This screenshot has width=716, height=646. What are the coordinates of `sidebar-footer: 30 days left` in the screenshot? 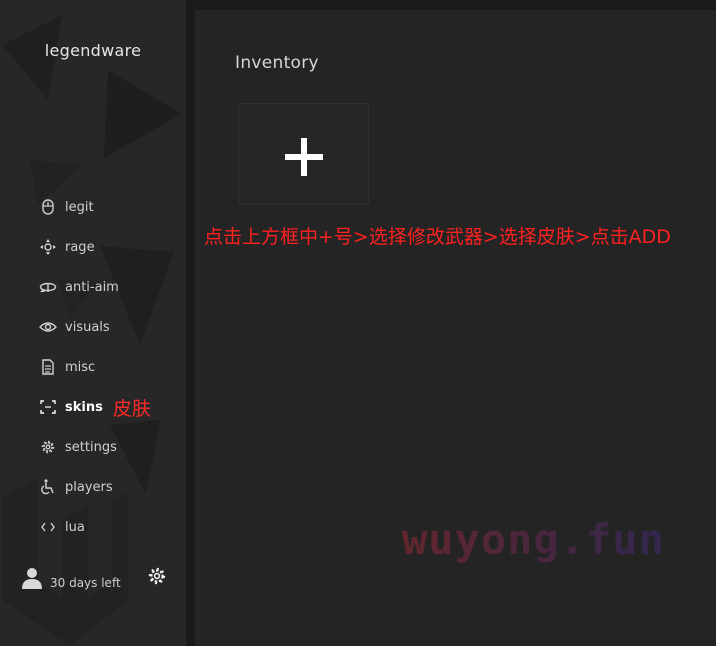 It's located at (100, 581).